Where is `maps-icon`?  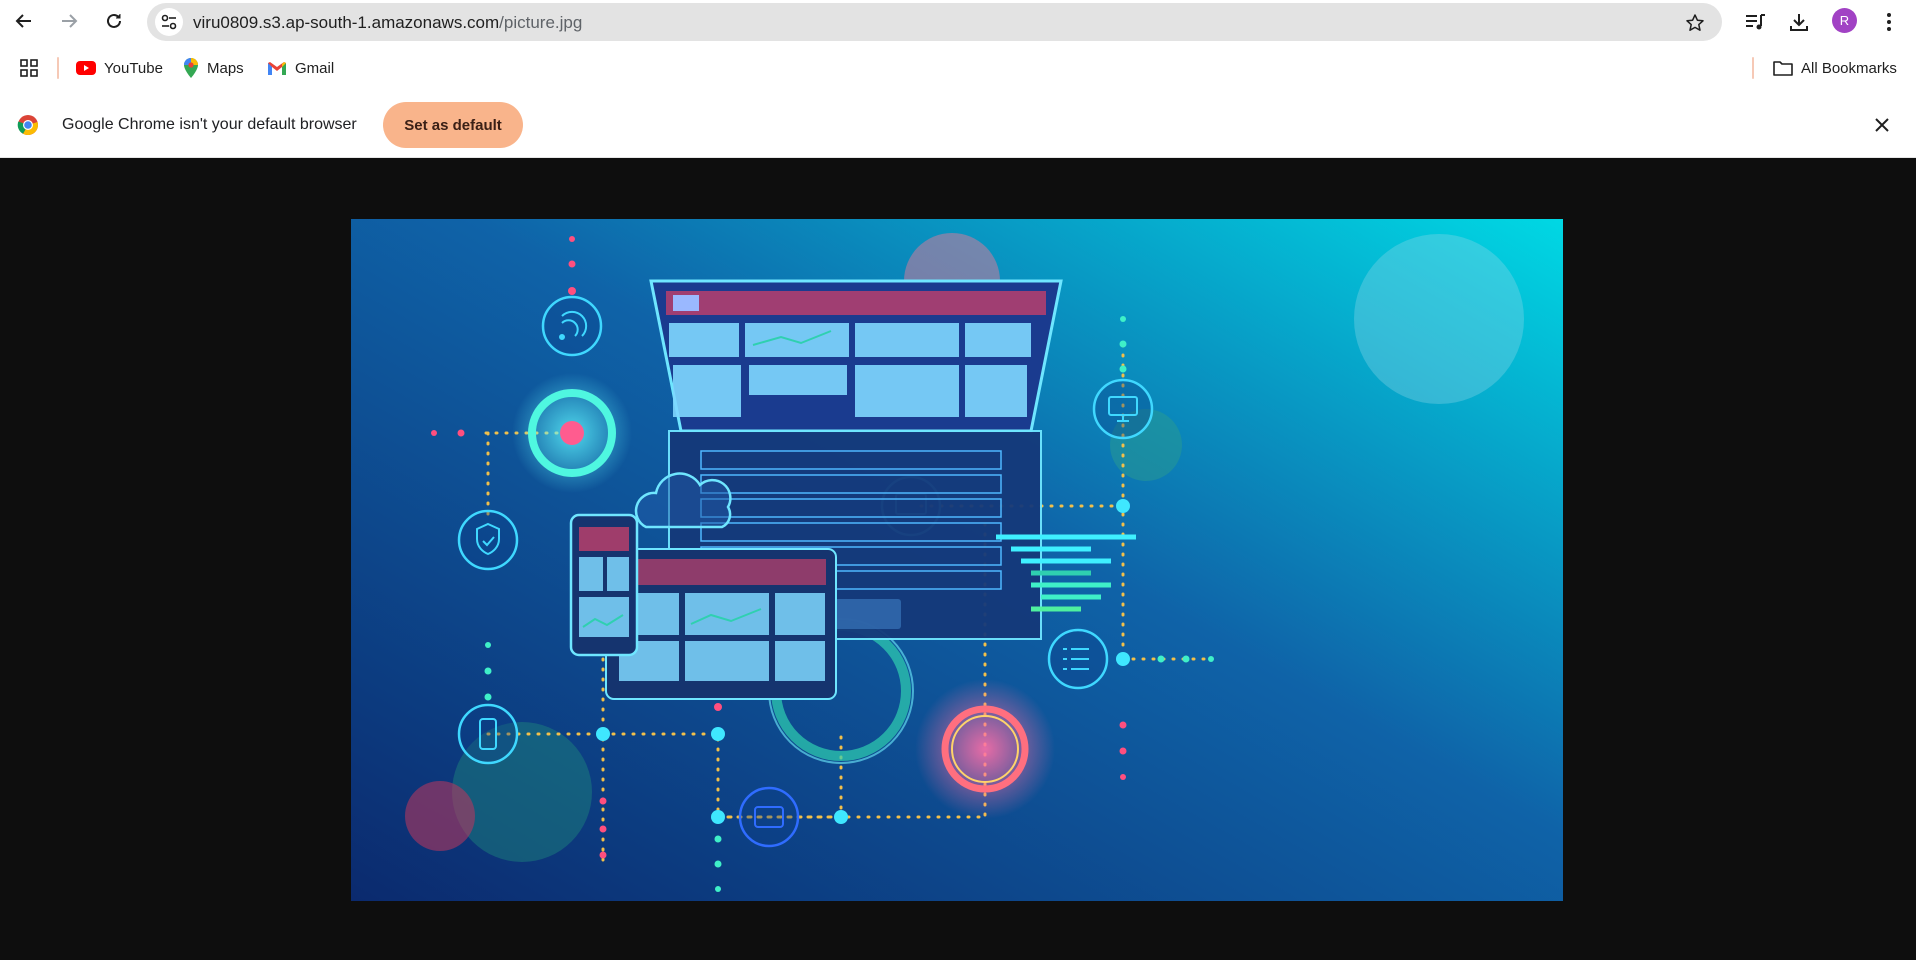 maps-icon is located at coordinates (191, 68).